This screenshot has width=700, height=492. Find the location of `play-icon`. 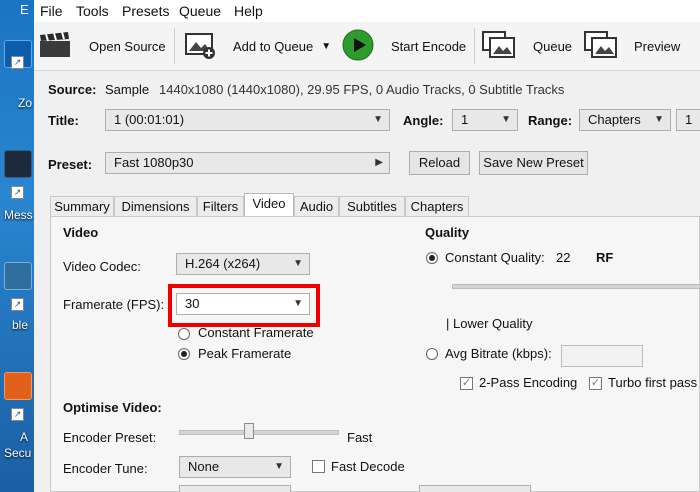

play-icon is located at coordinates (358, 46).